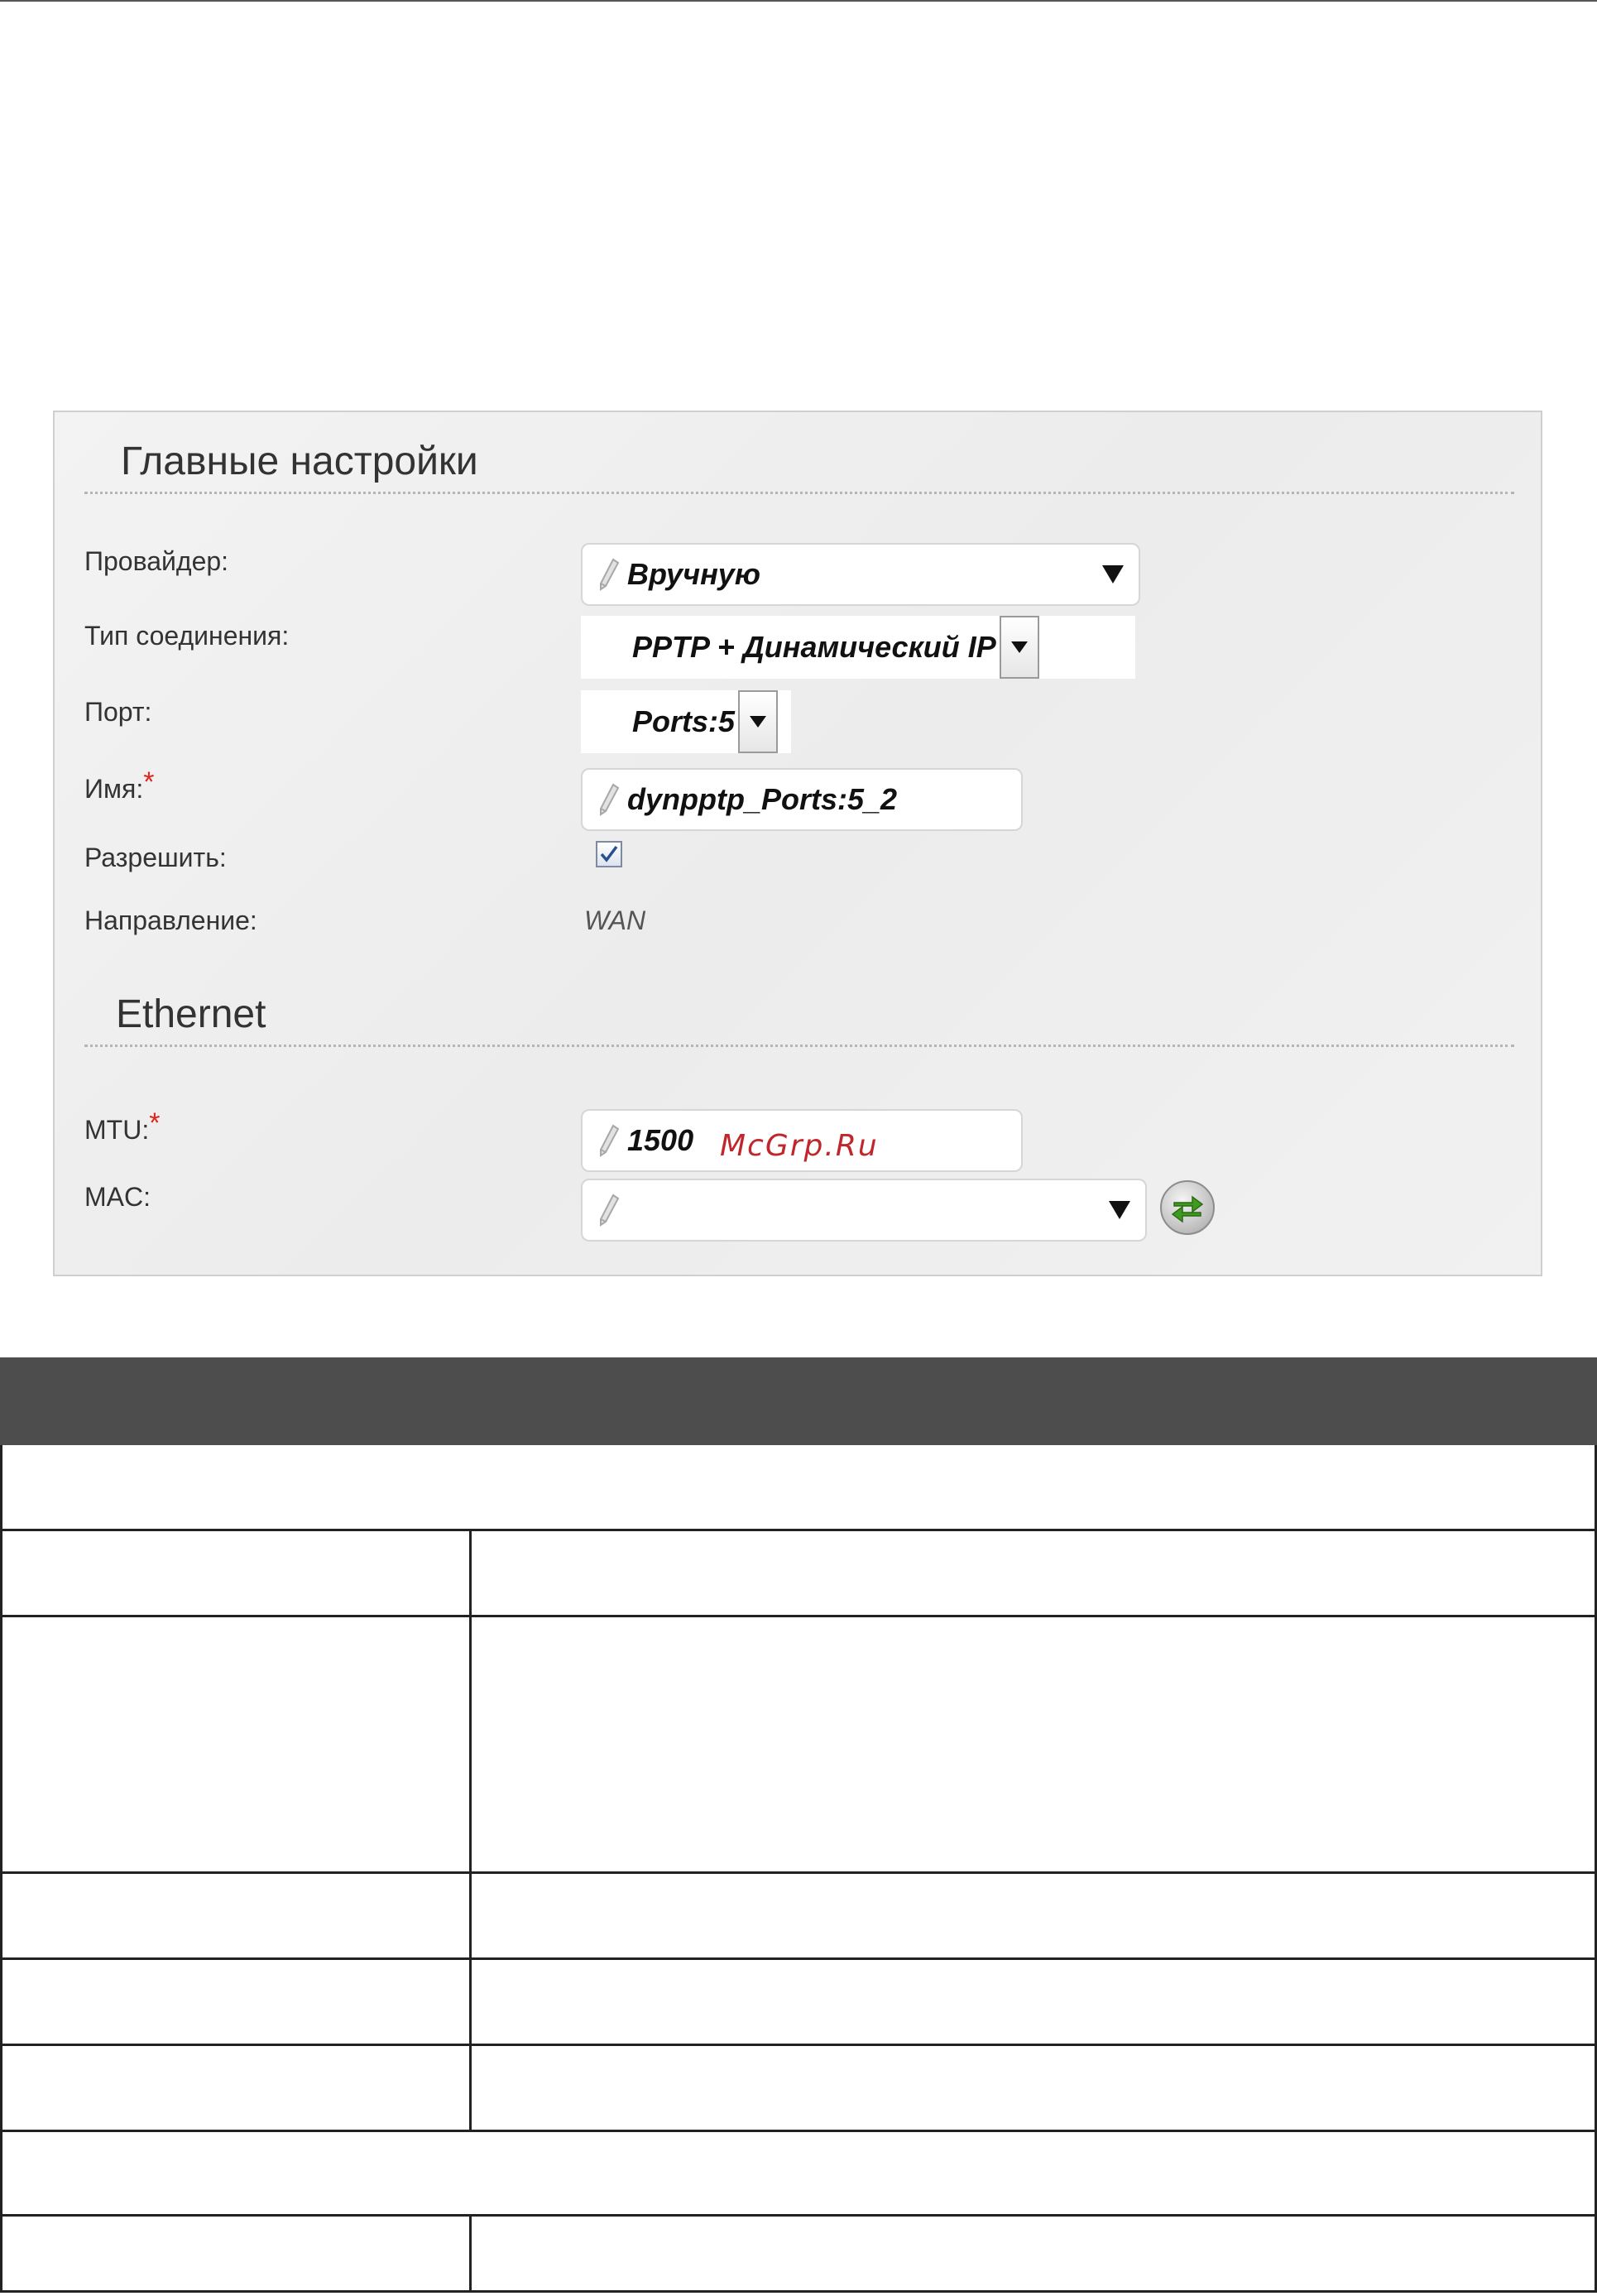  What do you see at coordinates (191, 1014) in the screenshot?
I see `section-title-ethernet: Ethernet` at bounding box center [191, 1014].